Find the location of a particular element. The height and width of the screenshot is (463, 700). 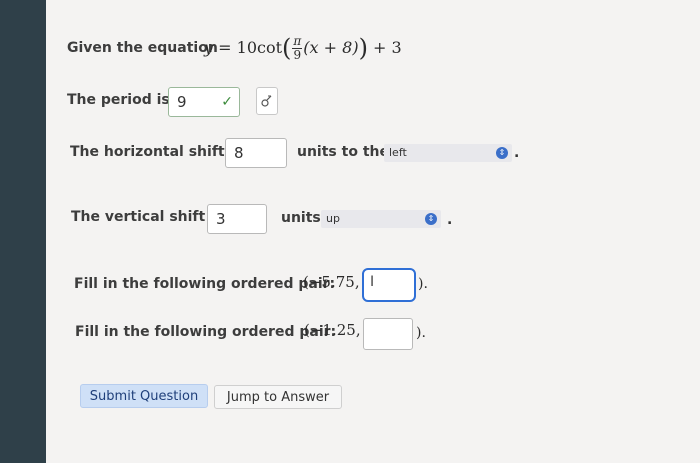

vertical-label: The vertical shift is is located at coordinates (147, 217).